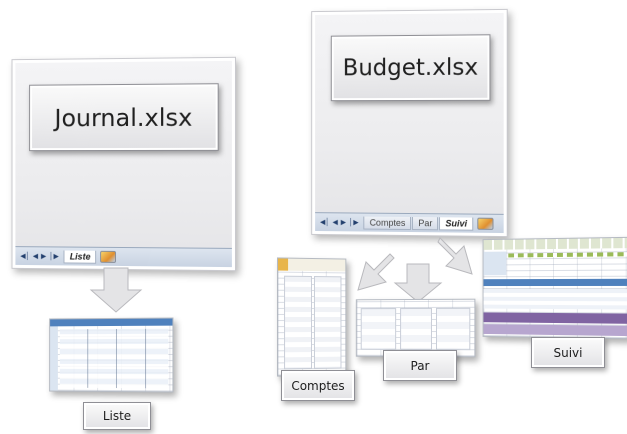 This screenshot has height=434, width=627. Describe the element at coordinates (80, 256) in the screenshot. I see `tab-liste: Liste` at that location.